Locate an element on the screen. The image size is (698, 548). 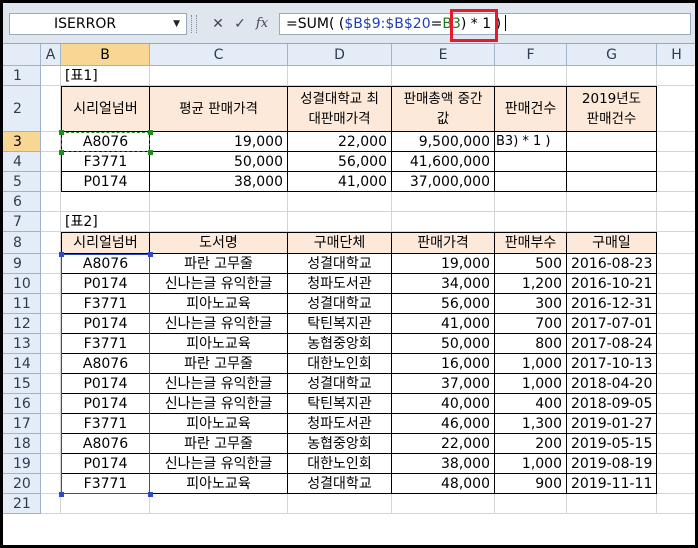
table2-data-cell: 22,000 is located at coordinates (443, 444).